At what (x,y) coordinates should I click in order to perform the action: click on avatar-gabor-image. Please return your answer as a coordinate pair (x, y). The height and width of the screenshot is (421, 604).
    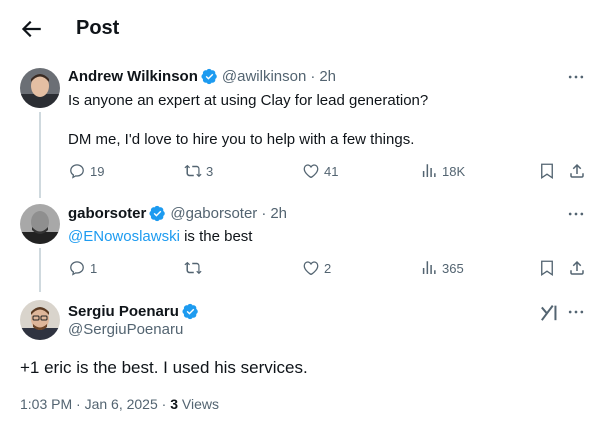
    Looking at the image, I should click on (40, 224).